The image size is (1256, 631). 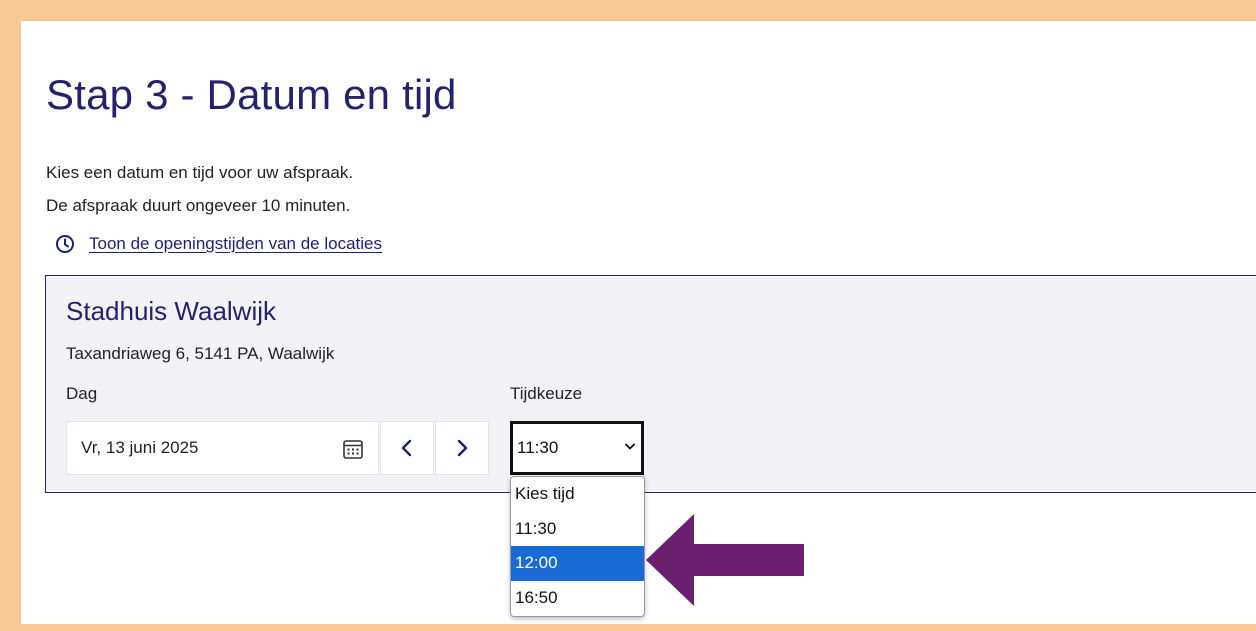 I want to click on intro-text-line1: Kies een datum en tijd voor uw afspraak., so click(x=200, y=172).